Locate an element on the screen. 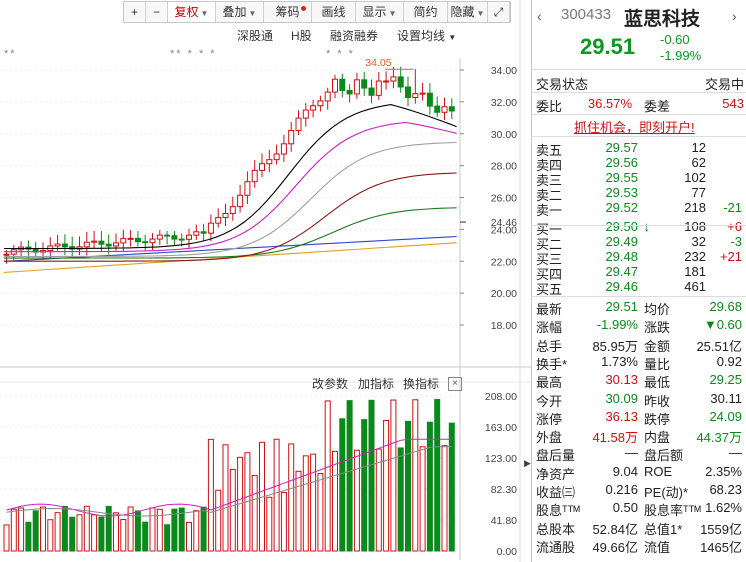 This screenshot has height=562, width=746. stat-row: 股息ᵀᵀᴹ 0.50 股息率ᵀᵀᴹ 1.62% is located at coordinates (640, 509).